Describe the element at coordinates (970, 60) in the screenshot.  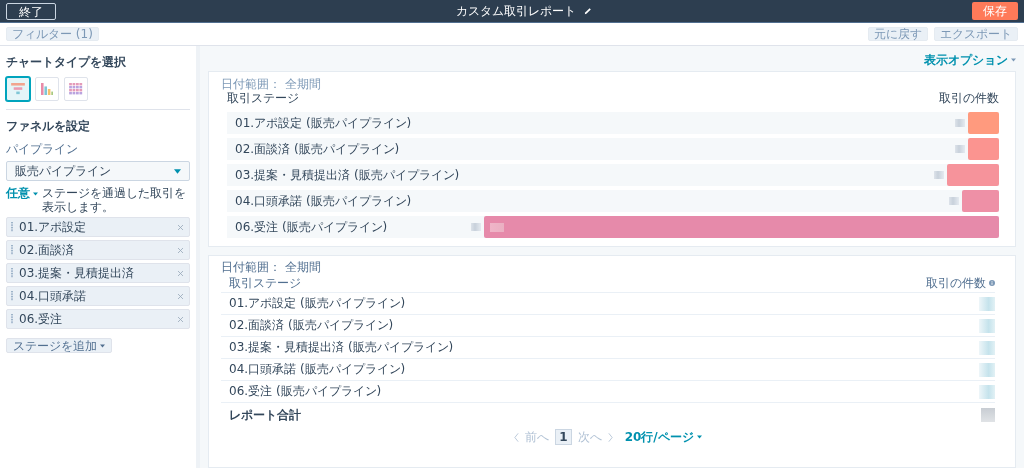
I see `display-options-button: 表示オプション` at that location.